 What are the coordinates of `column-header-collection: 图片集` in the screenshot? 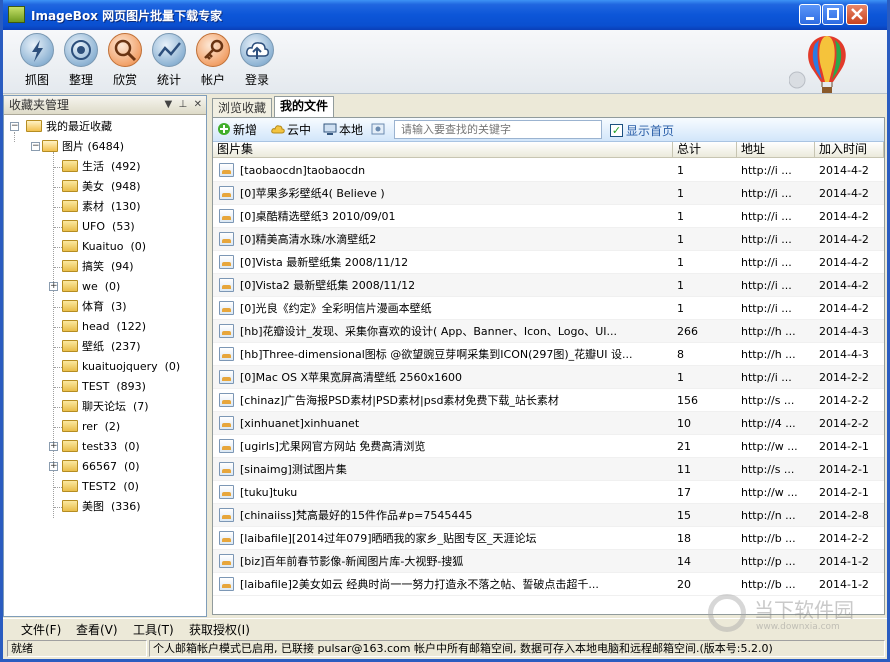 It's located at (443, 150).